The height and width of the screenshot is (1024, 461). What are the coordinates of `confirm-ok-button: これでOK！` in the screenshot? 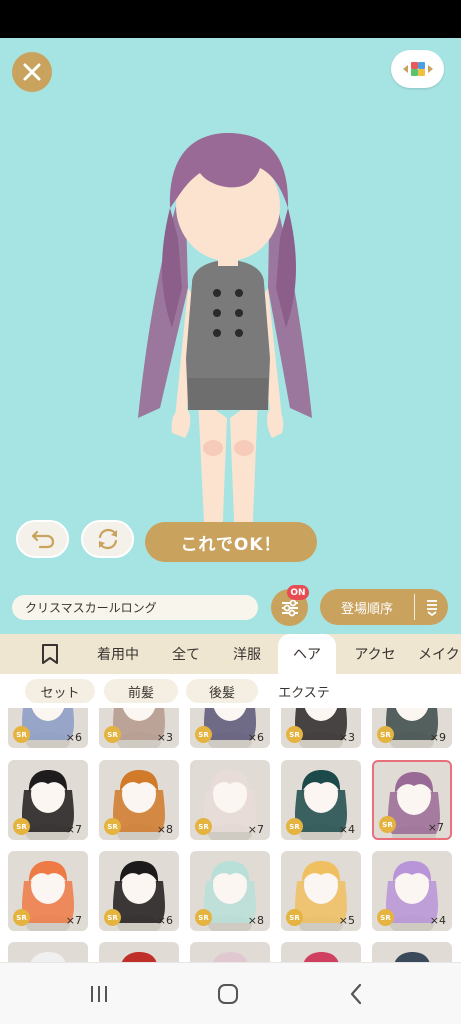 It's located at (231, 542).